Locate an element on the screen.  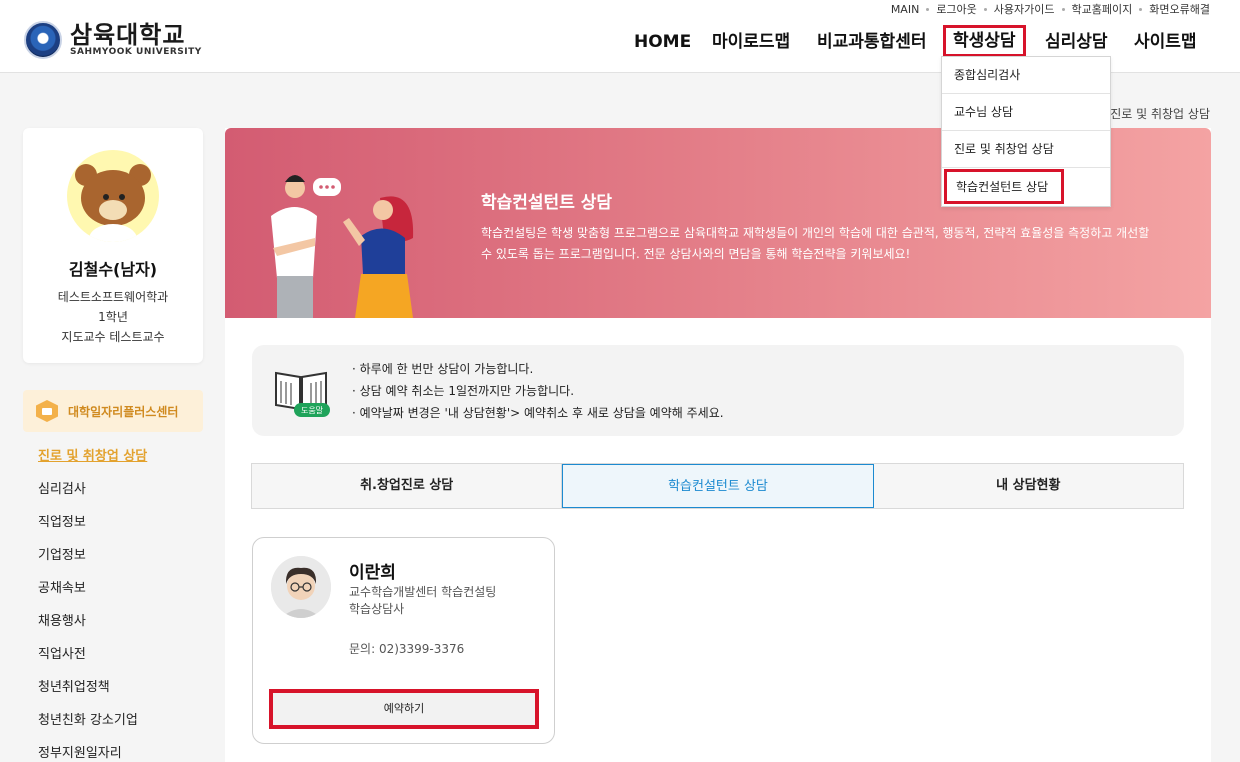
profile-card: 김철수(남자) 테스트소프트웨어학과 1학년 지도교수 테스트교수 is located at coordinates (113, 245).